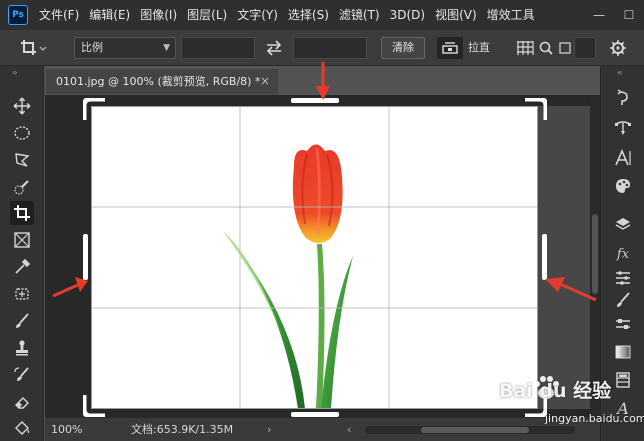 This screenshot has height=441, width=644. What do you see at coordinates (71, 430) in the screenshot?
I see `zoom-level: 100%` at bounding box center [71, 430].